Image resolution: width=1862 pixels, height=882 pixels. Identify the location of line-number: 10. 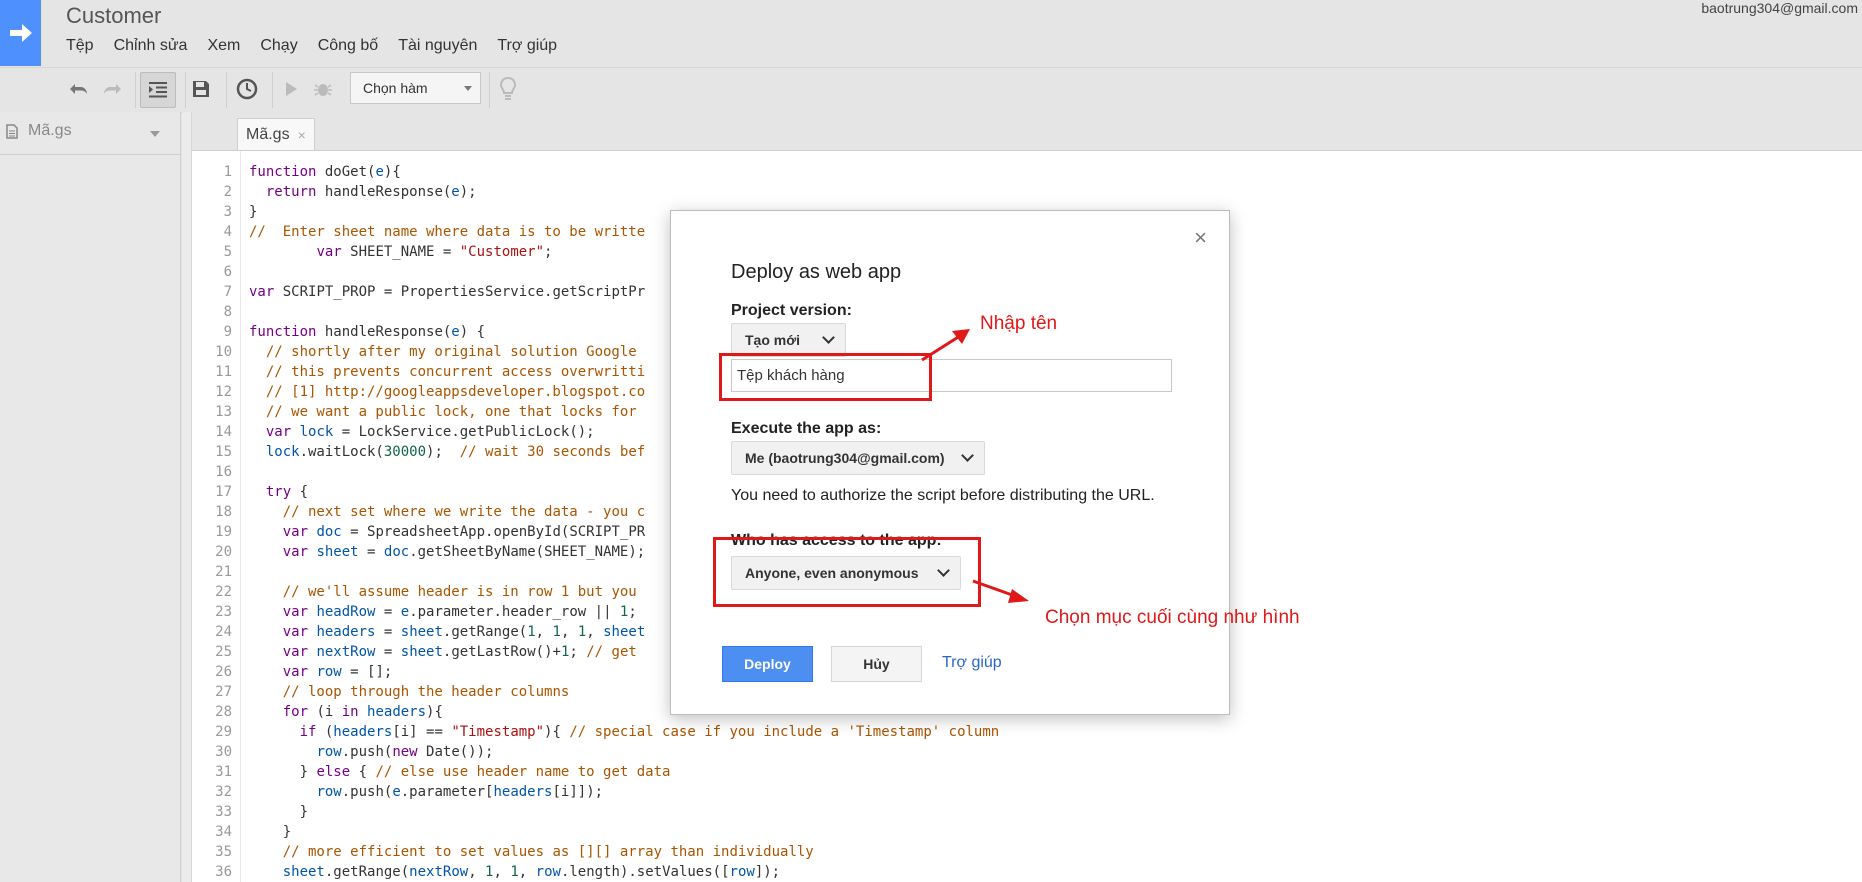
(223, 352).